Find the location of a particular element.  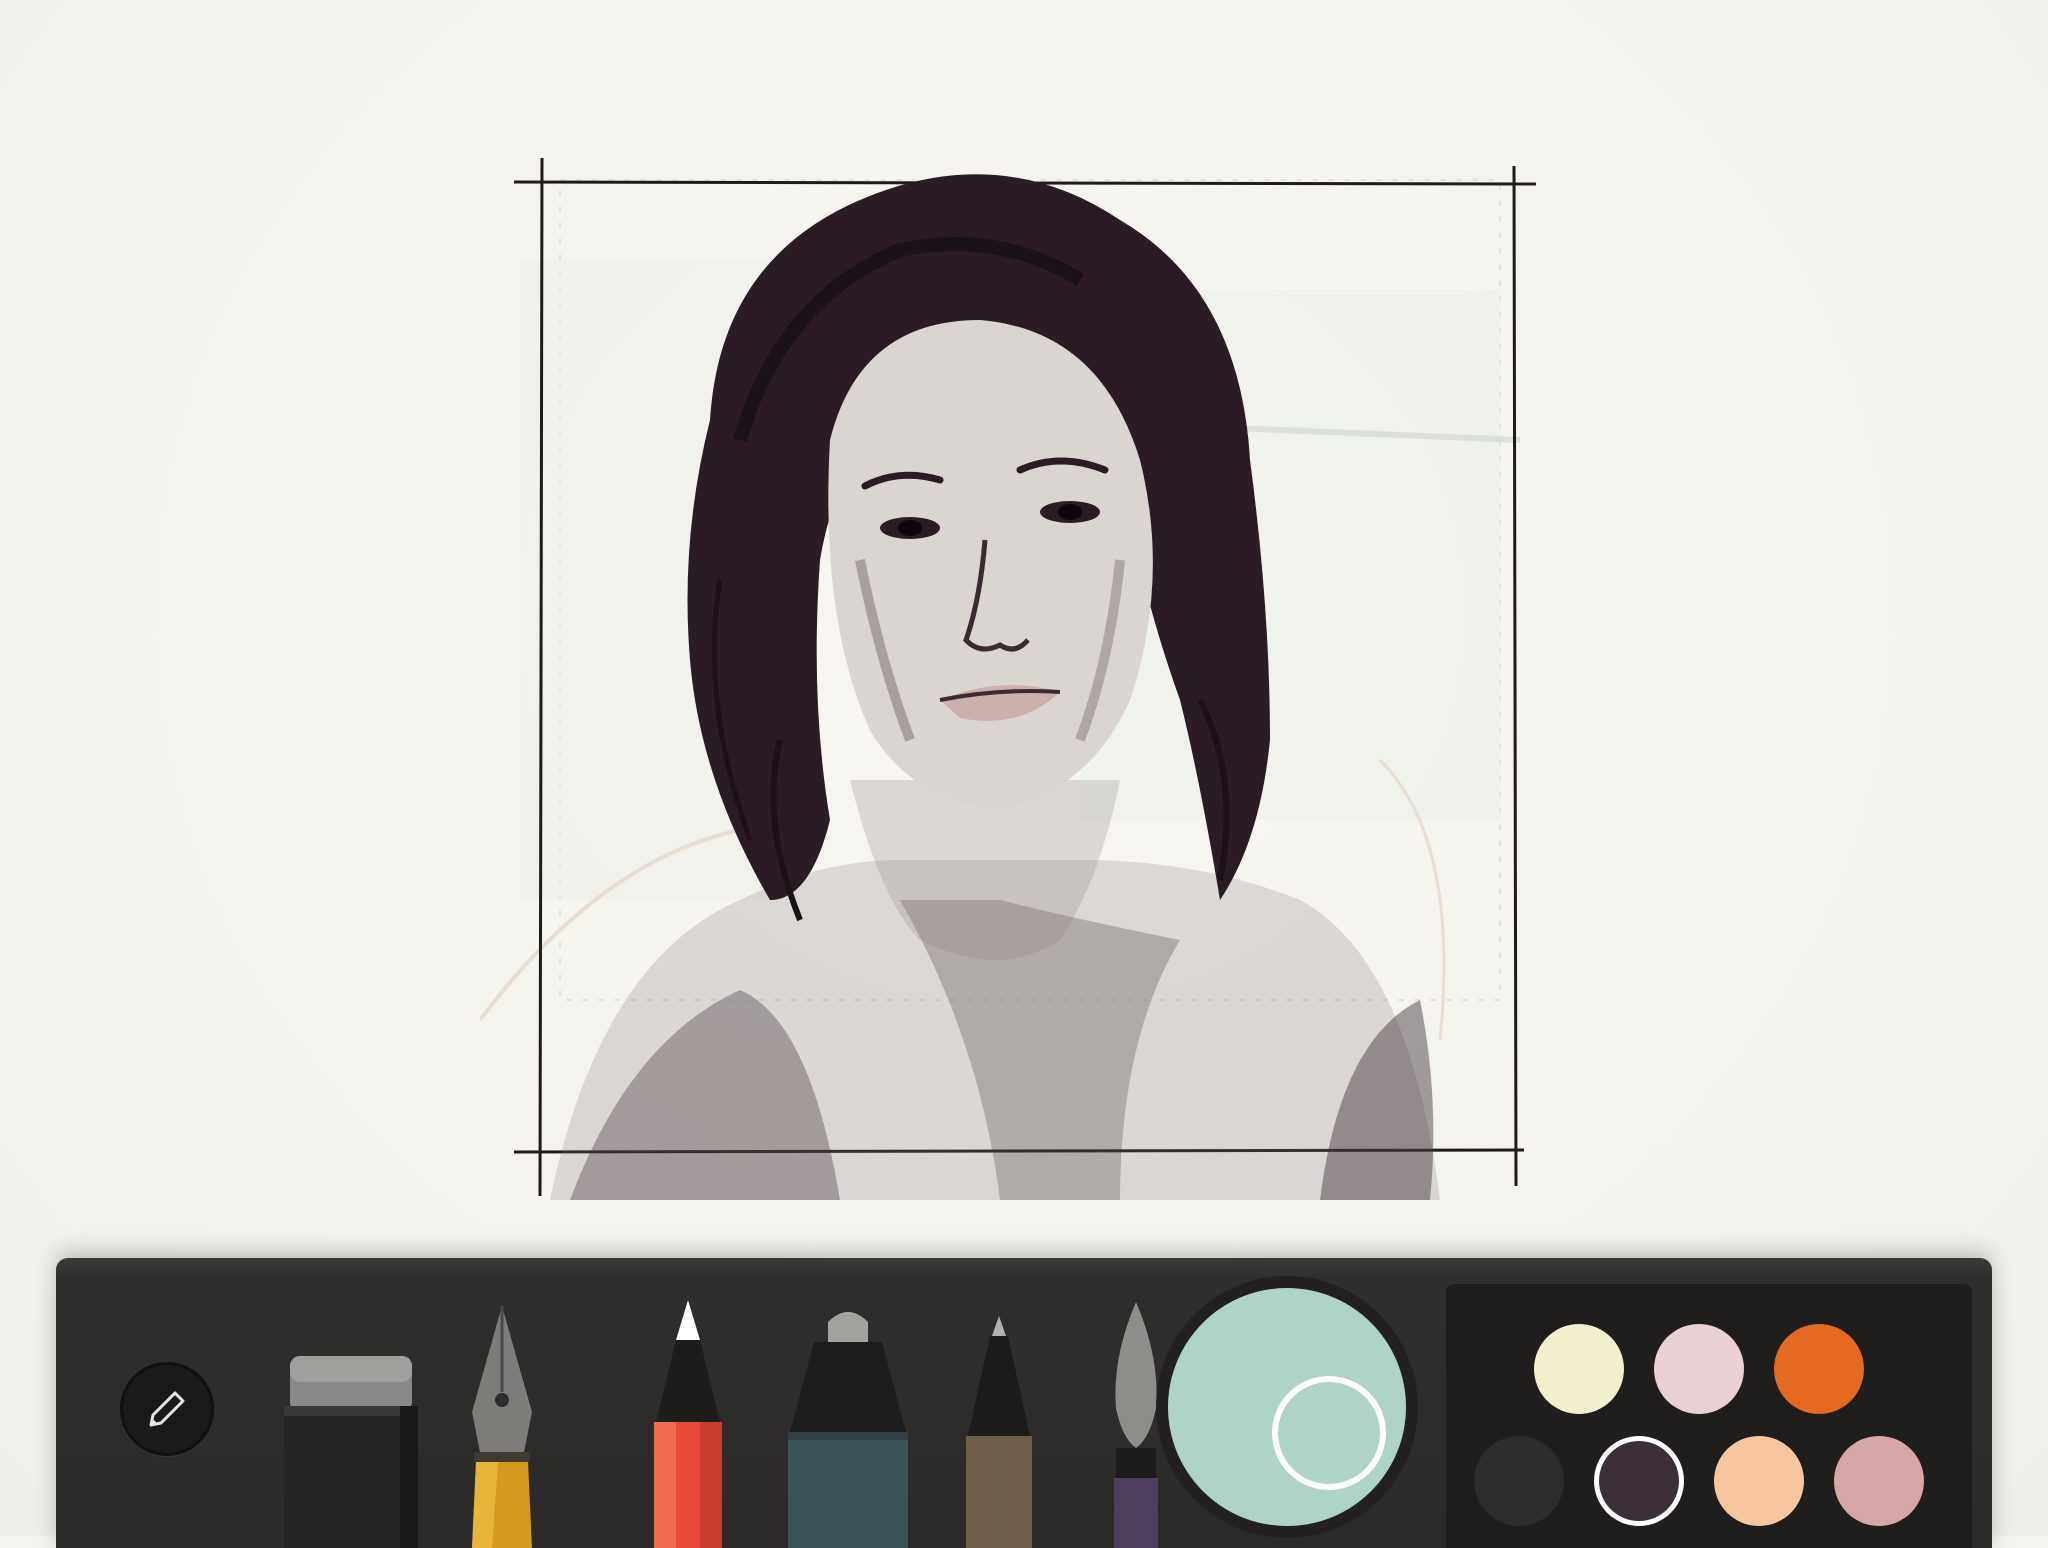

face is located at coordinates (990, 565).